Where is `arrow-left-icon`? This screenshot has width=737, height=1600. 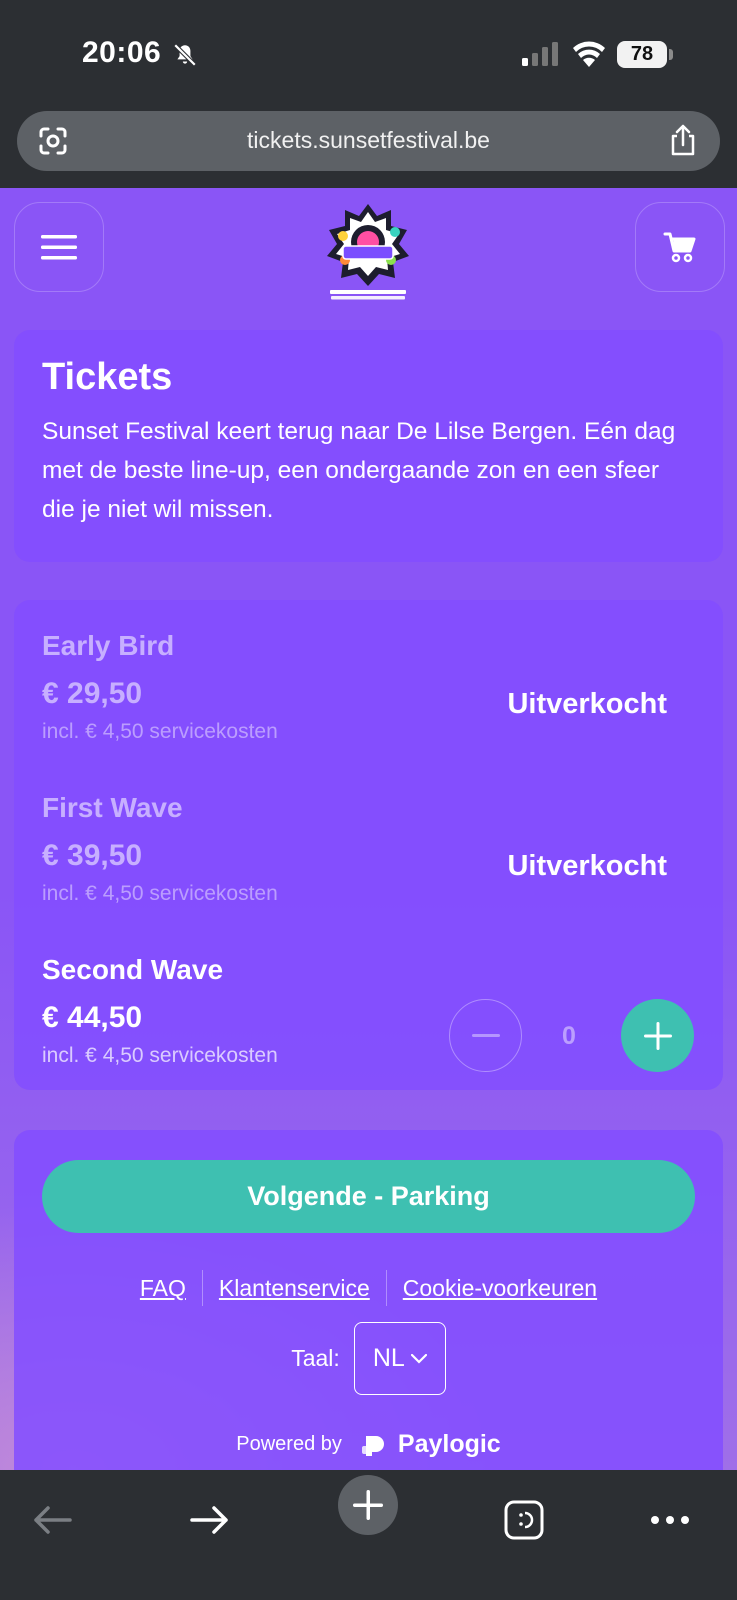
arrow-left-icon is located at coordinates (53, 1520).